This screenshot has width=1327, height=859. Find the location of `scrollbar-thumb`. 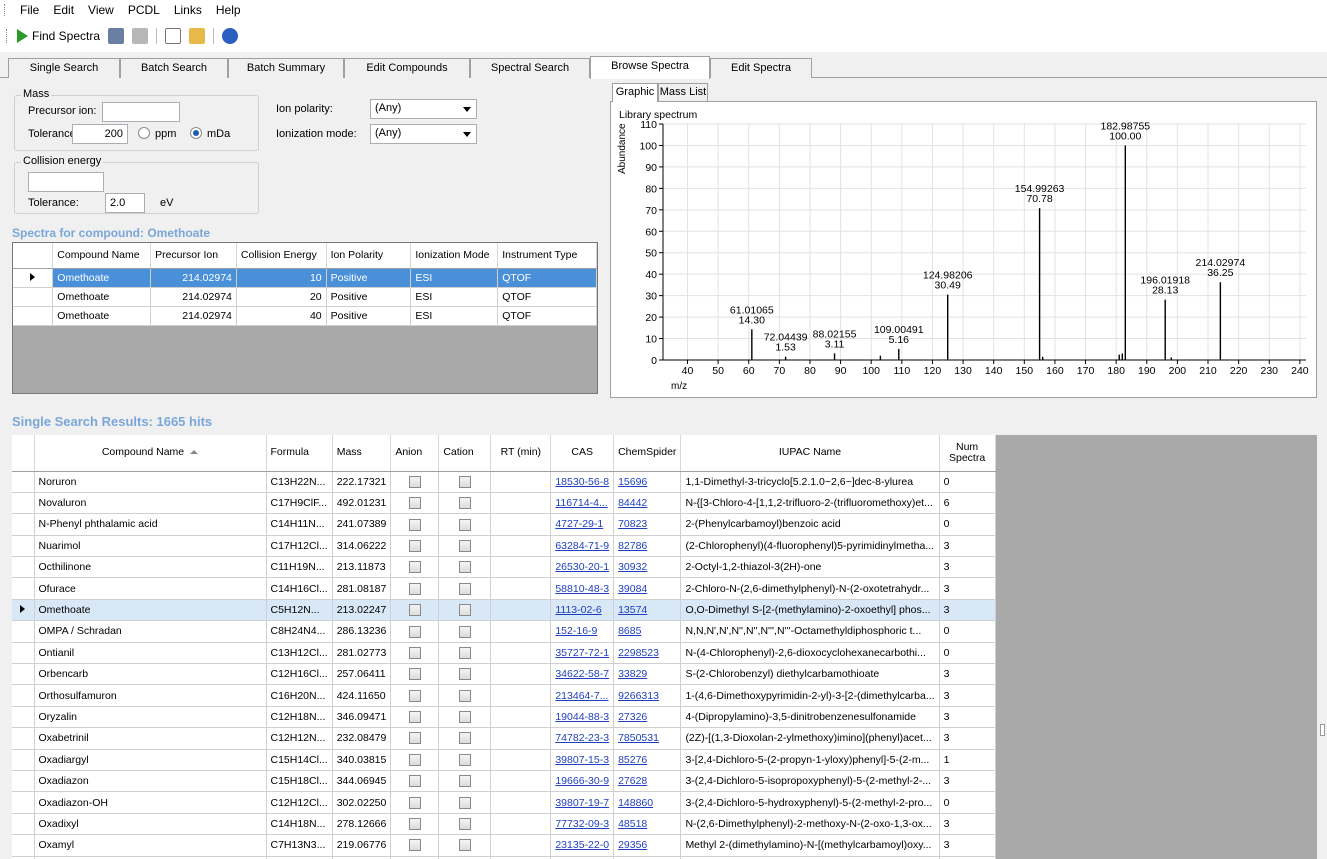

scrollbar-thumb is located at coordinates (1322, 730).